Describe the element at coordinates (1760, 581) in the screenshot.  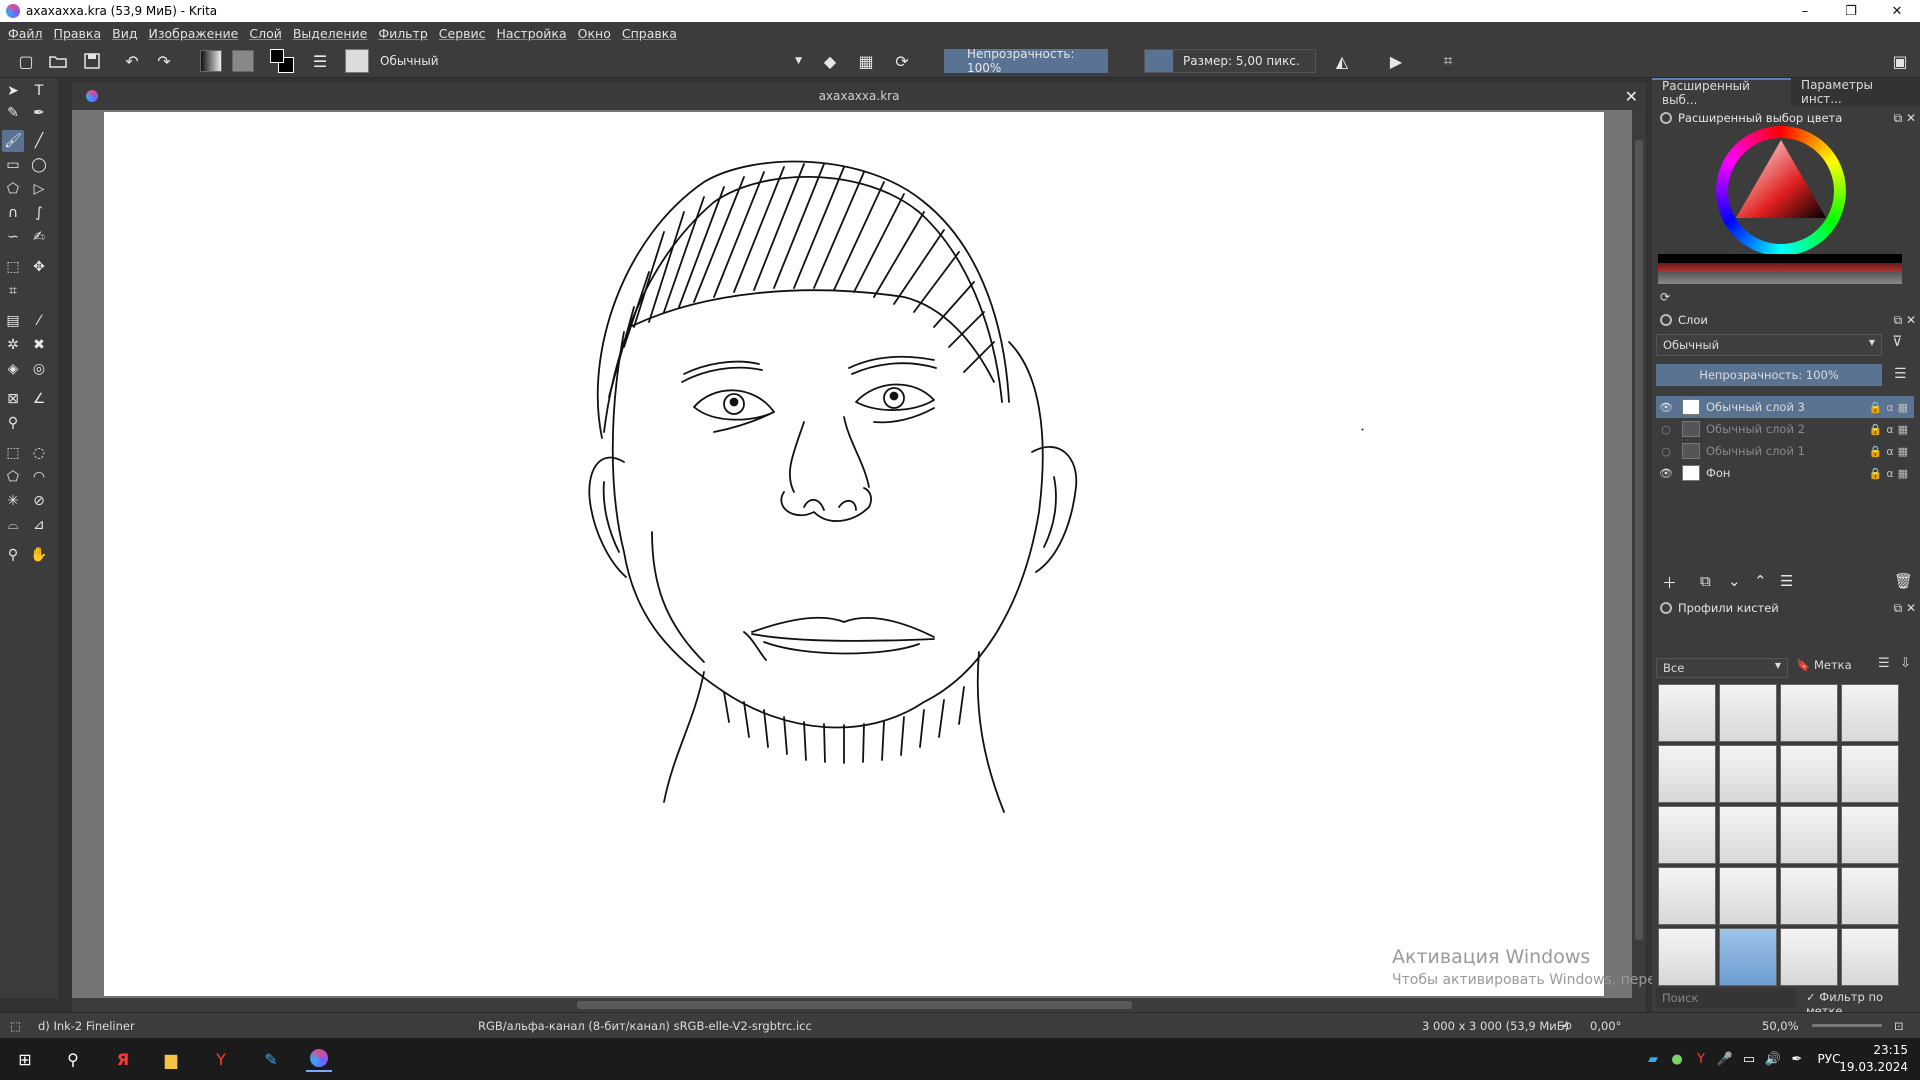
I see `move-layer-up-icon: ⌃` at that location.